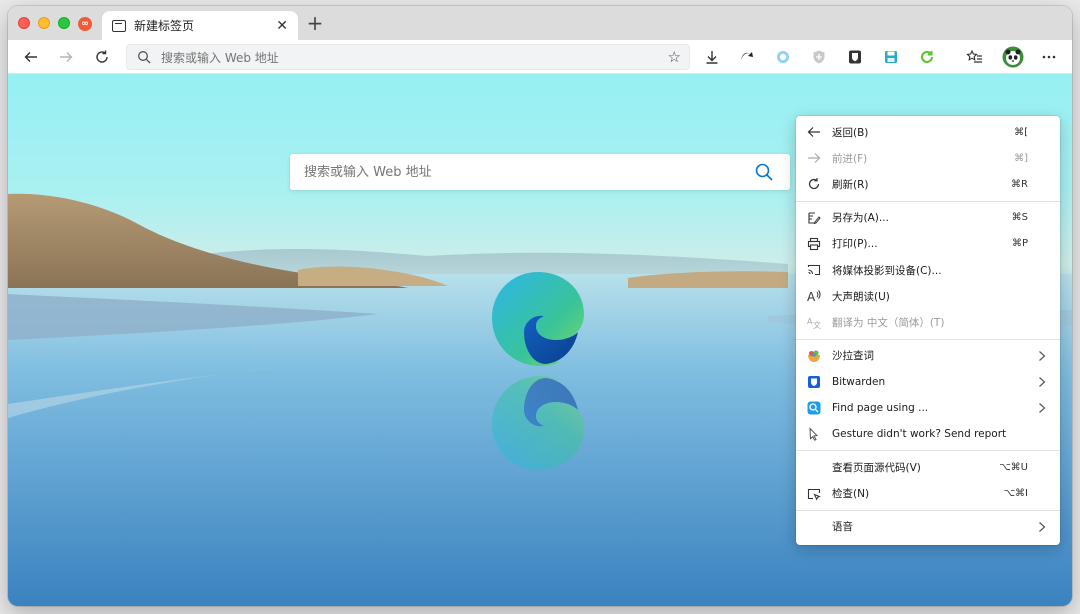 This screenshot has width=1080, height=614. I want to click on tab-close-icon: ✕, so click(282, 26).